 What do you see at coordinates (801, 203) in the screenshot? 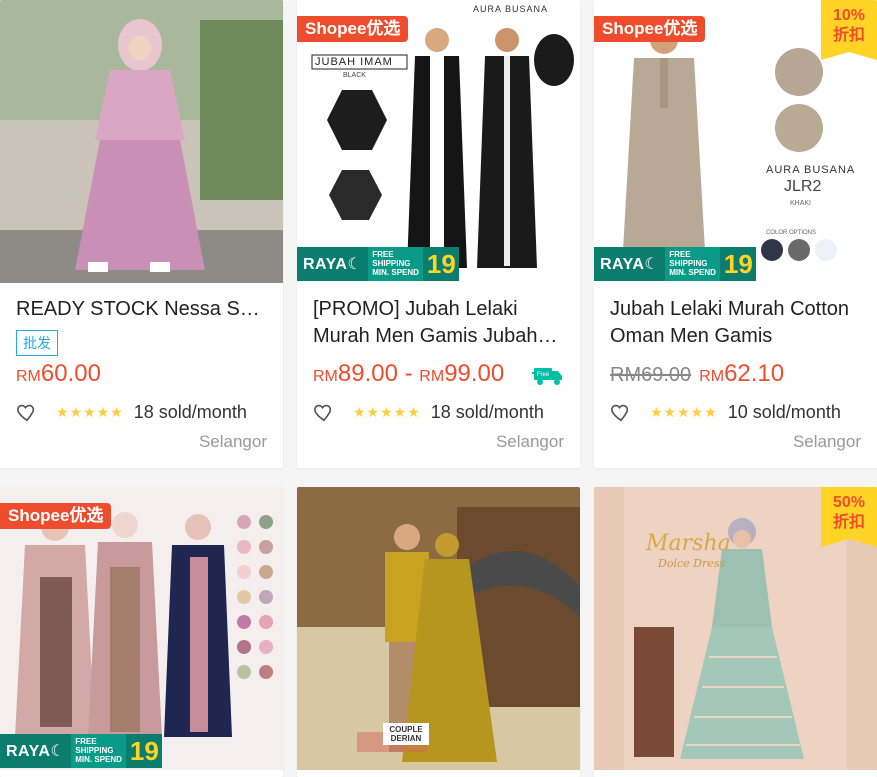
I see `image-product-sub: KHAKI` at bounding box center [801, 203].